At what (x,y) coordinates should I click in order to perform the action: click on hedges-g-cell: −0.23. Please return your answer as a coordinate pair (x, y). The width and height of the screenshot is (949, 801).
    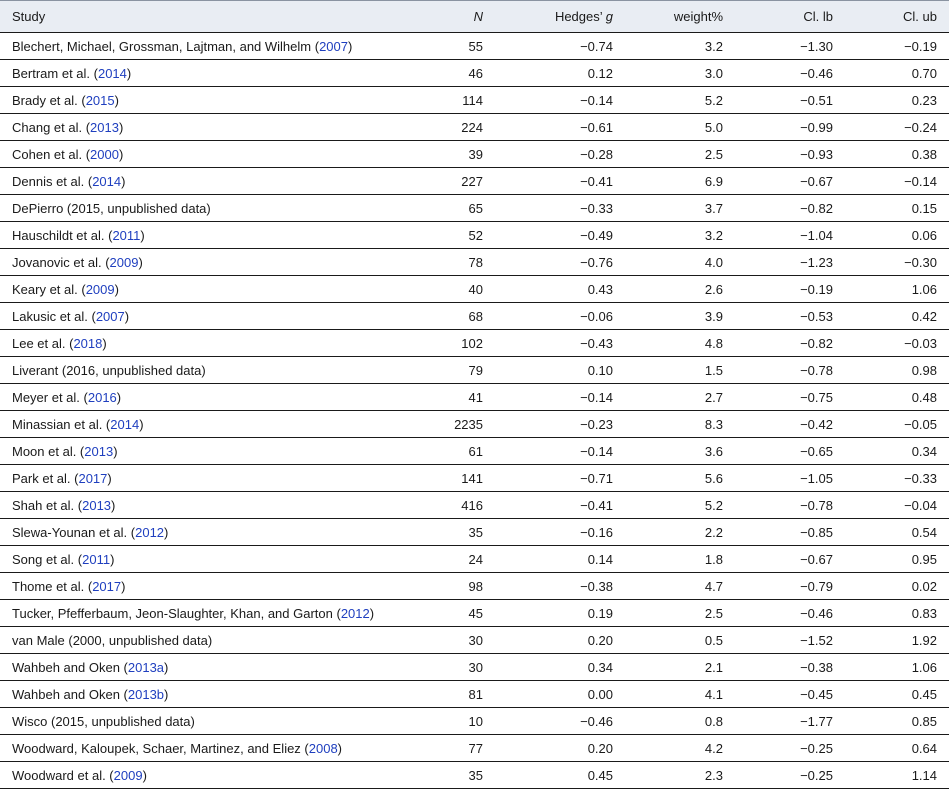
    Looking at the image, I should click on (560, 424).